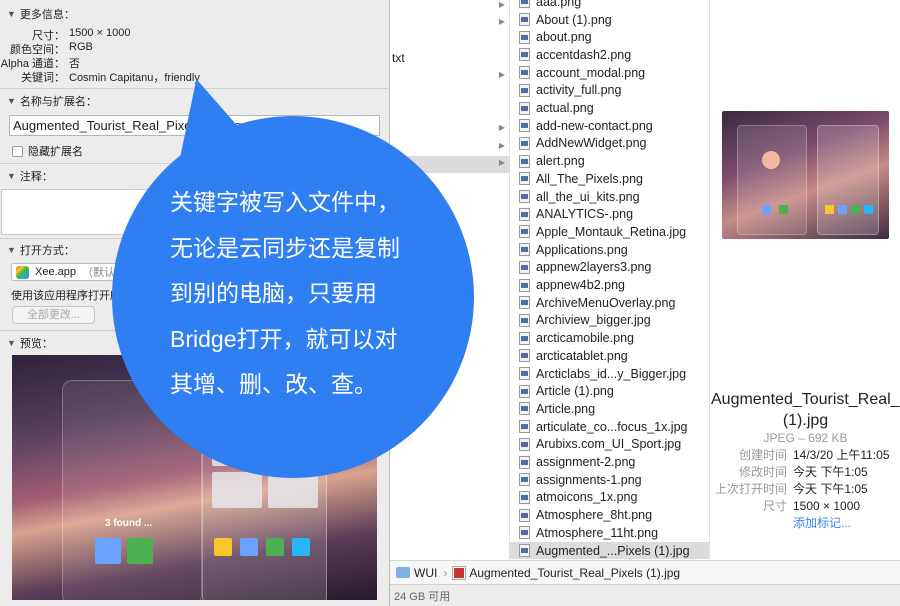 The image size is (900, 606). Describe the element at coordinates (609, 20) in the screenshot. I see `file-row: About (1).png` at that location.